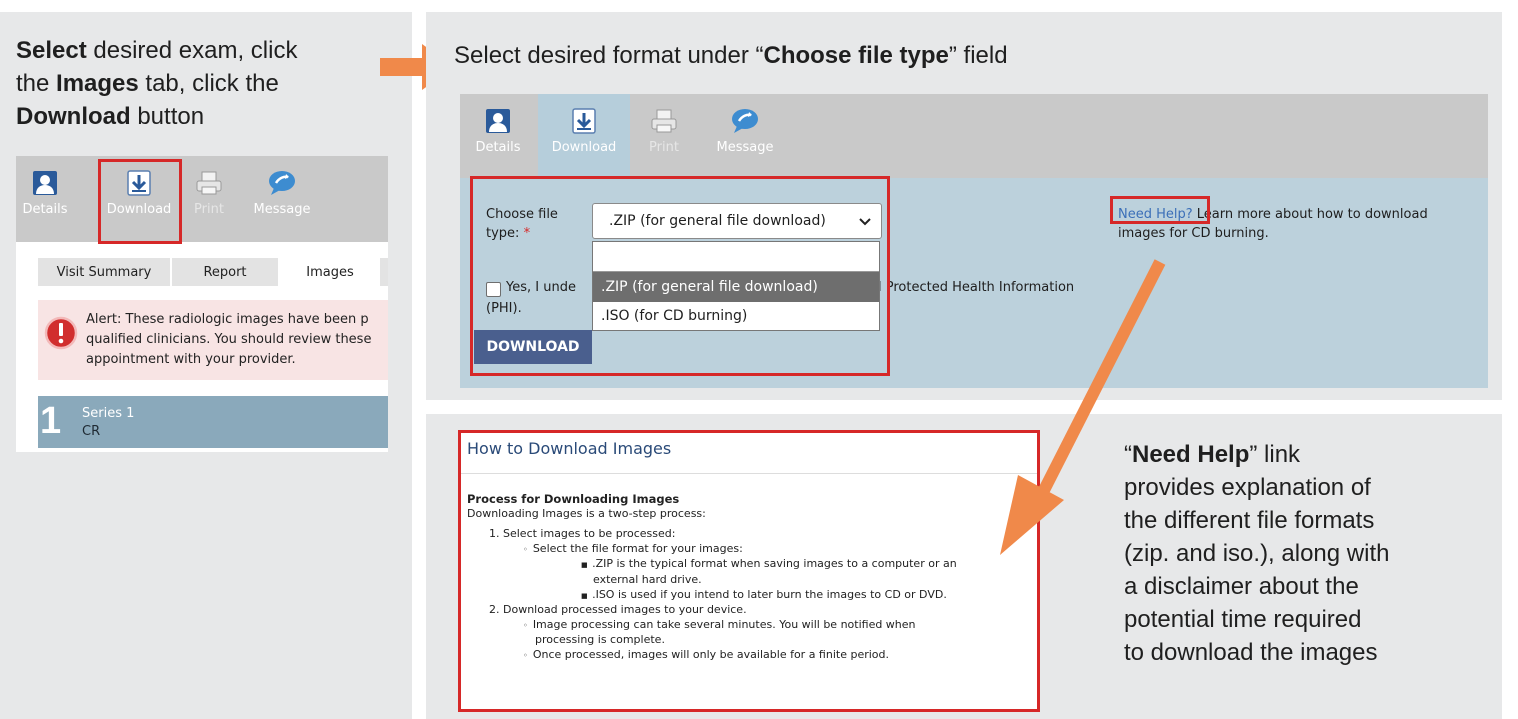 The image size is (1518, 719). What do you see at coordinates (384, 272) in the screenshot?
I see `tab-overflow` at bounding box center [384, 272].